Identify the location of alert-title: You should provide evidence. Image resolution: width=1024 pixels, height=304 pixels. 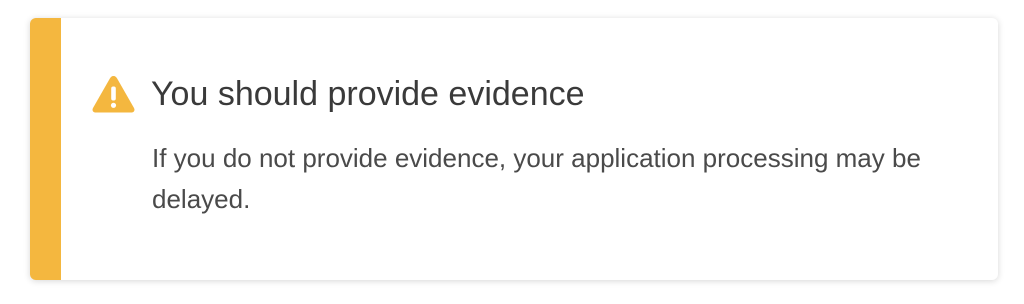
(368, 94).